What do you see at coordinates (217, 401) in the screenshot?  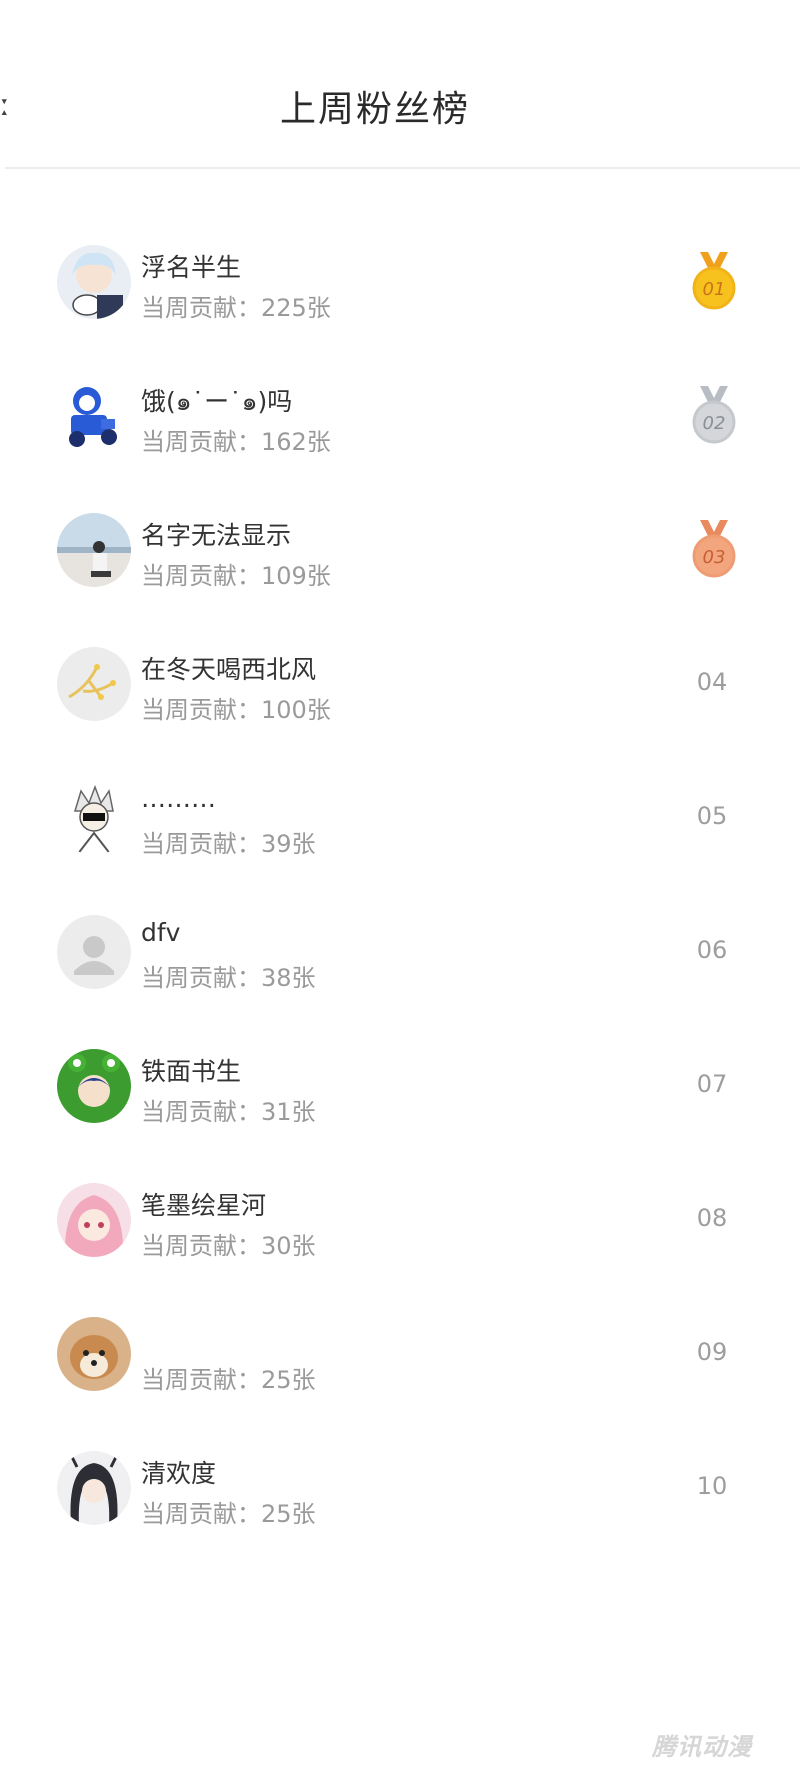 I see `fan-name: 饿(๑˙ー˙๑)吗` at bounding box center [217, 401].